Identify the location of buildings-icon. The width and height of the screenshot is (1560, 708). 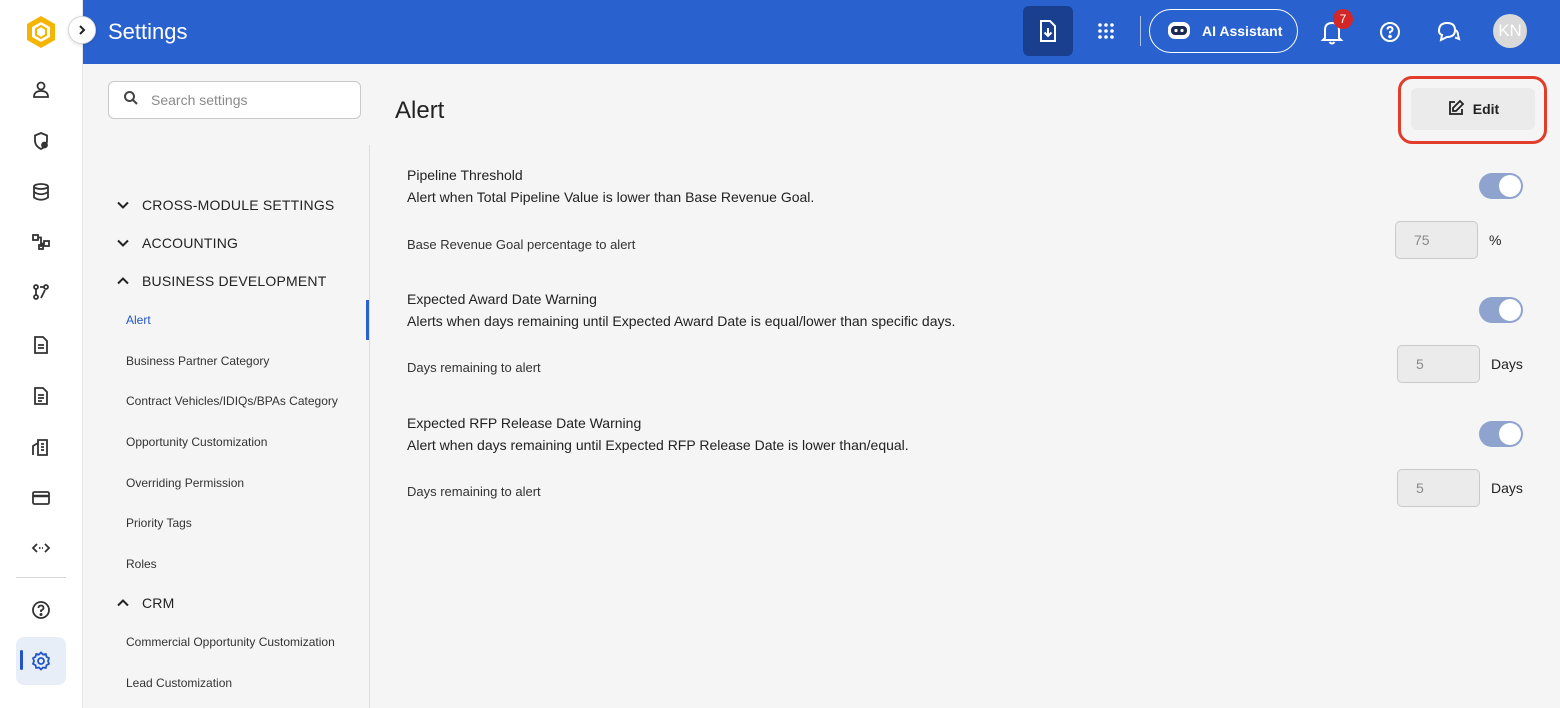
(41, 447).